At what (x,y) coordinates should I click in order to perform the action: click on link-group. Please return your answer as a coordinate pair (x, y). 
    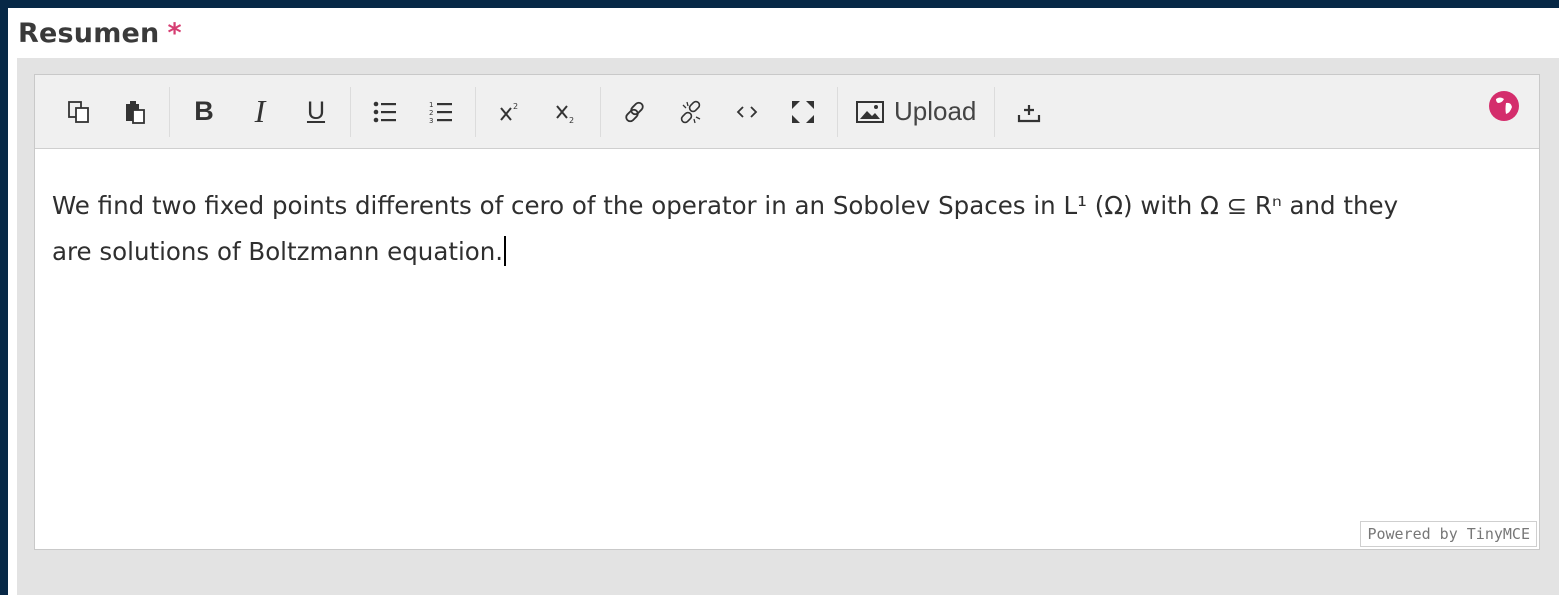
    Looking at the image, I should click on (719, 111).